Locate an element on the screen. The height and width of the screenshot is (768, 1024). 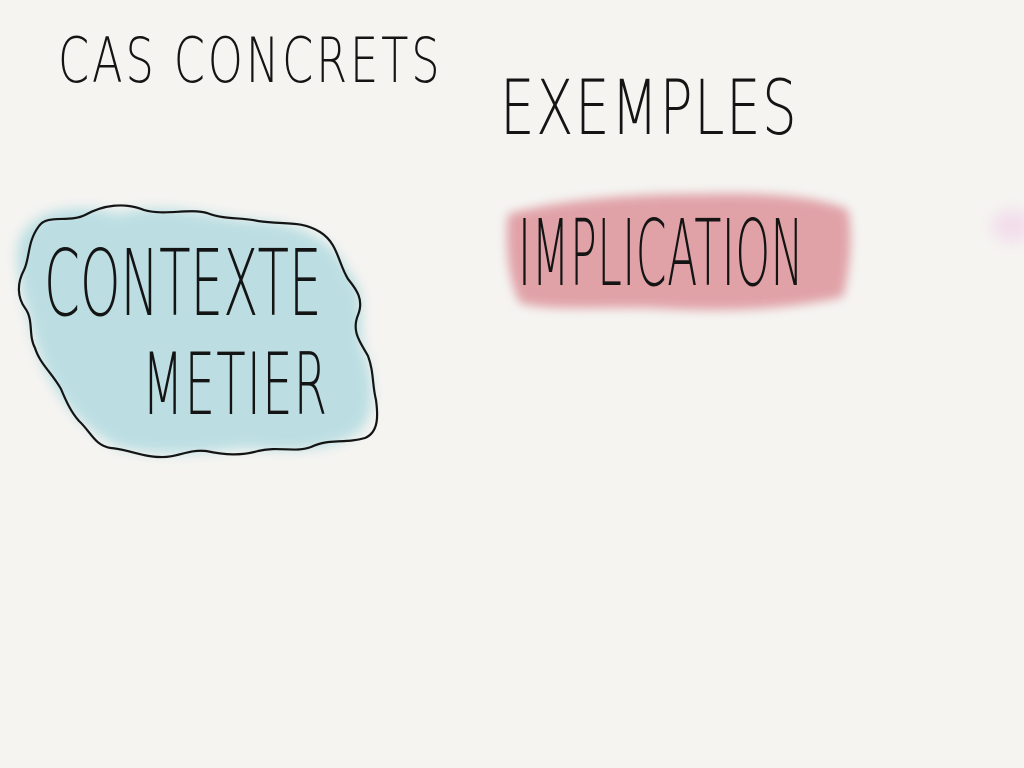
title-cas-concrets: CAS CONCRETS is located at coordinates (250, 60).